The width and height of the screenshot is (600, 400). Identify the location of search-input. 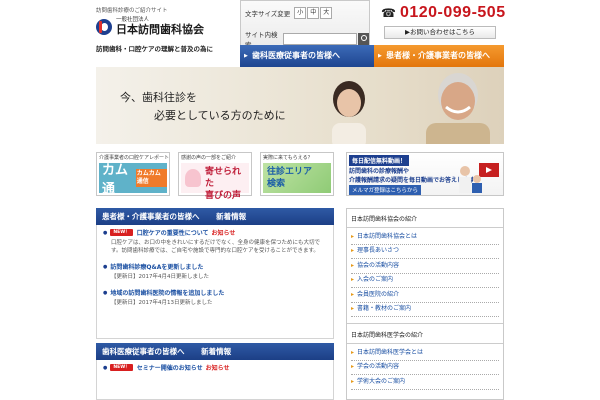
(320, 39).